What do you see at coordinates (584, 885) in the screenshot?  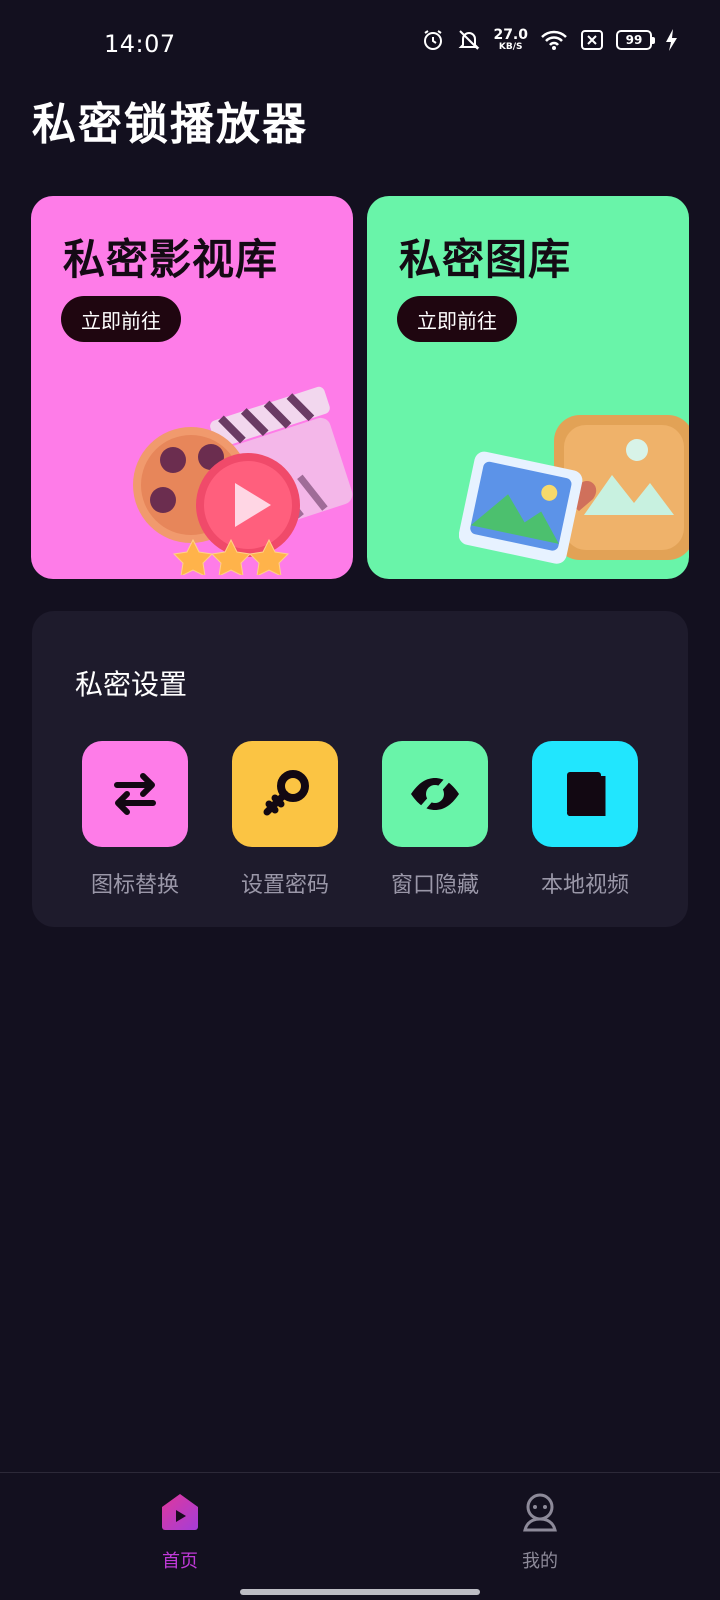 I see `tool-label: 本地视频` at bounding box center [584, 885].